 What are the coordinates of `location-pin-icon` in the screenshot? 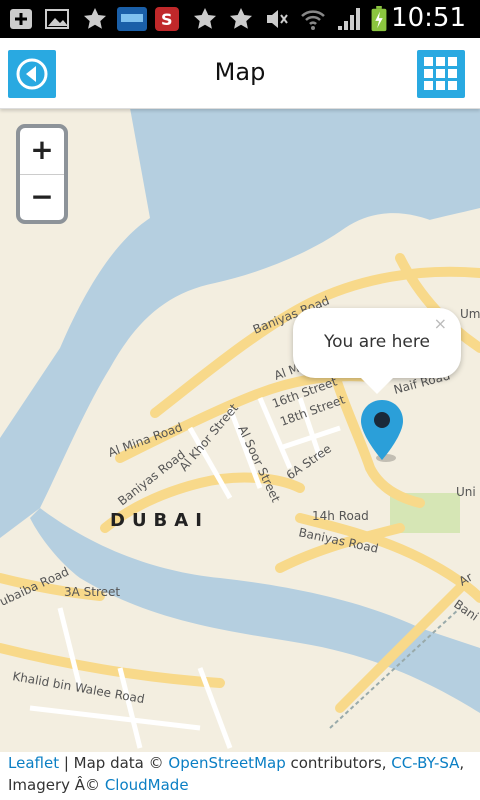 It's located at (382, 431).